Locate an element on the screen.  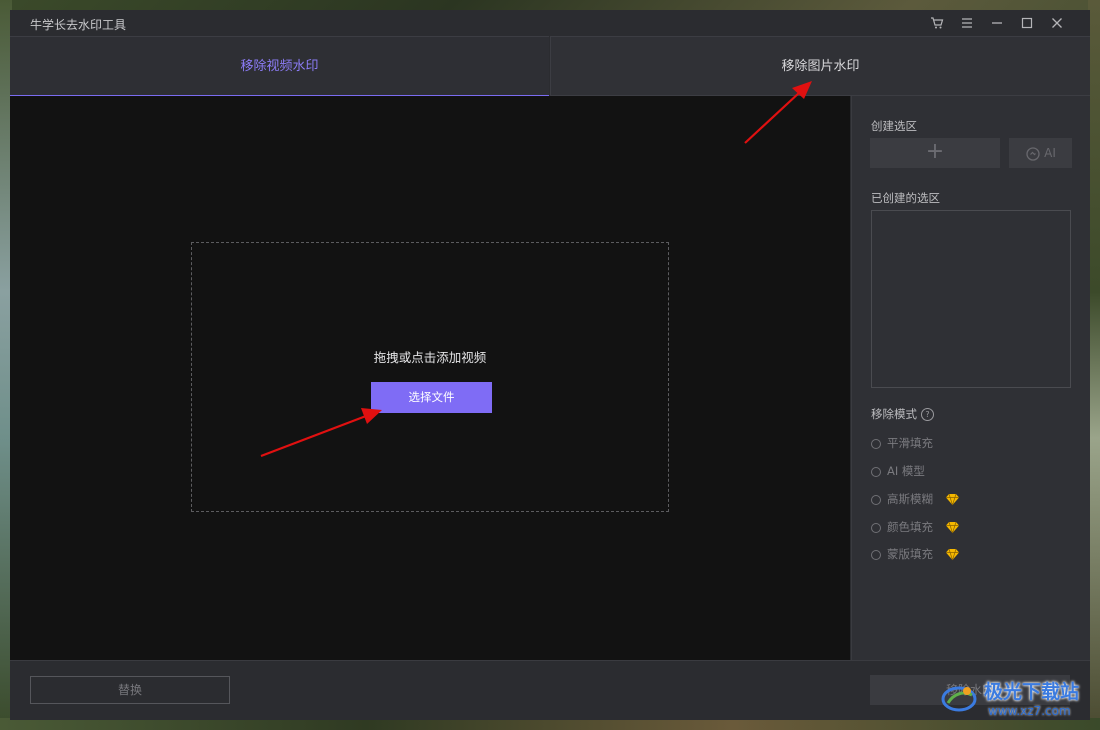
add-region-button: + is located at coordinates (935, 153).